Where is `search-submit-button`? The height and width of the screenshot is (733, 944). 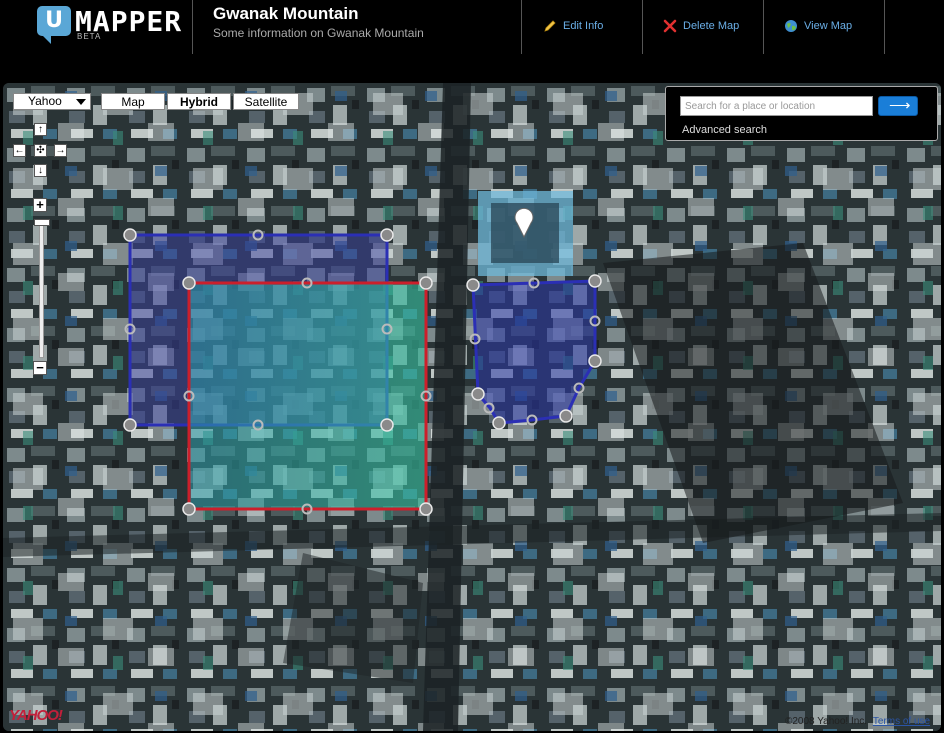 search-submit-button is located at coordinates (898, 106).